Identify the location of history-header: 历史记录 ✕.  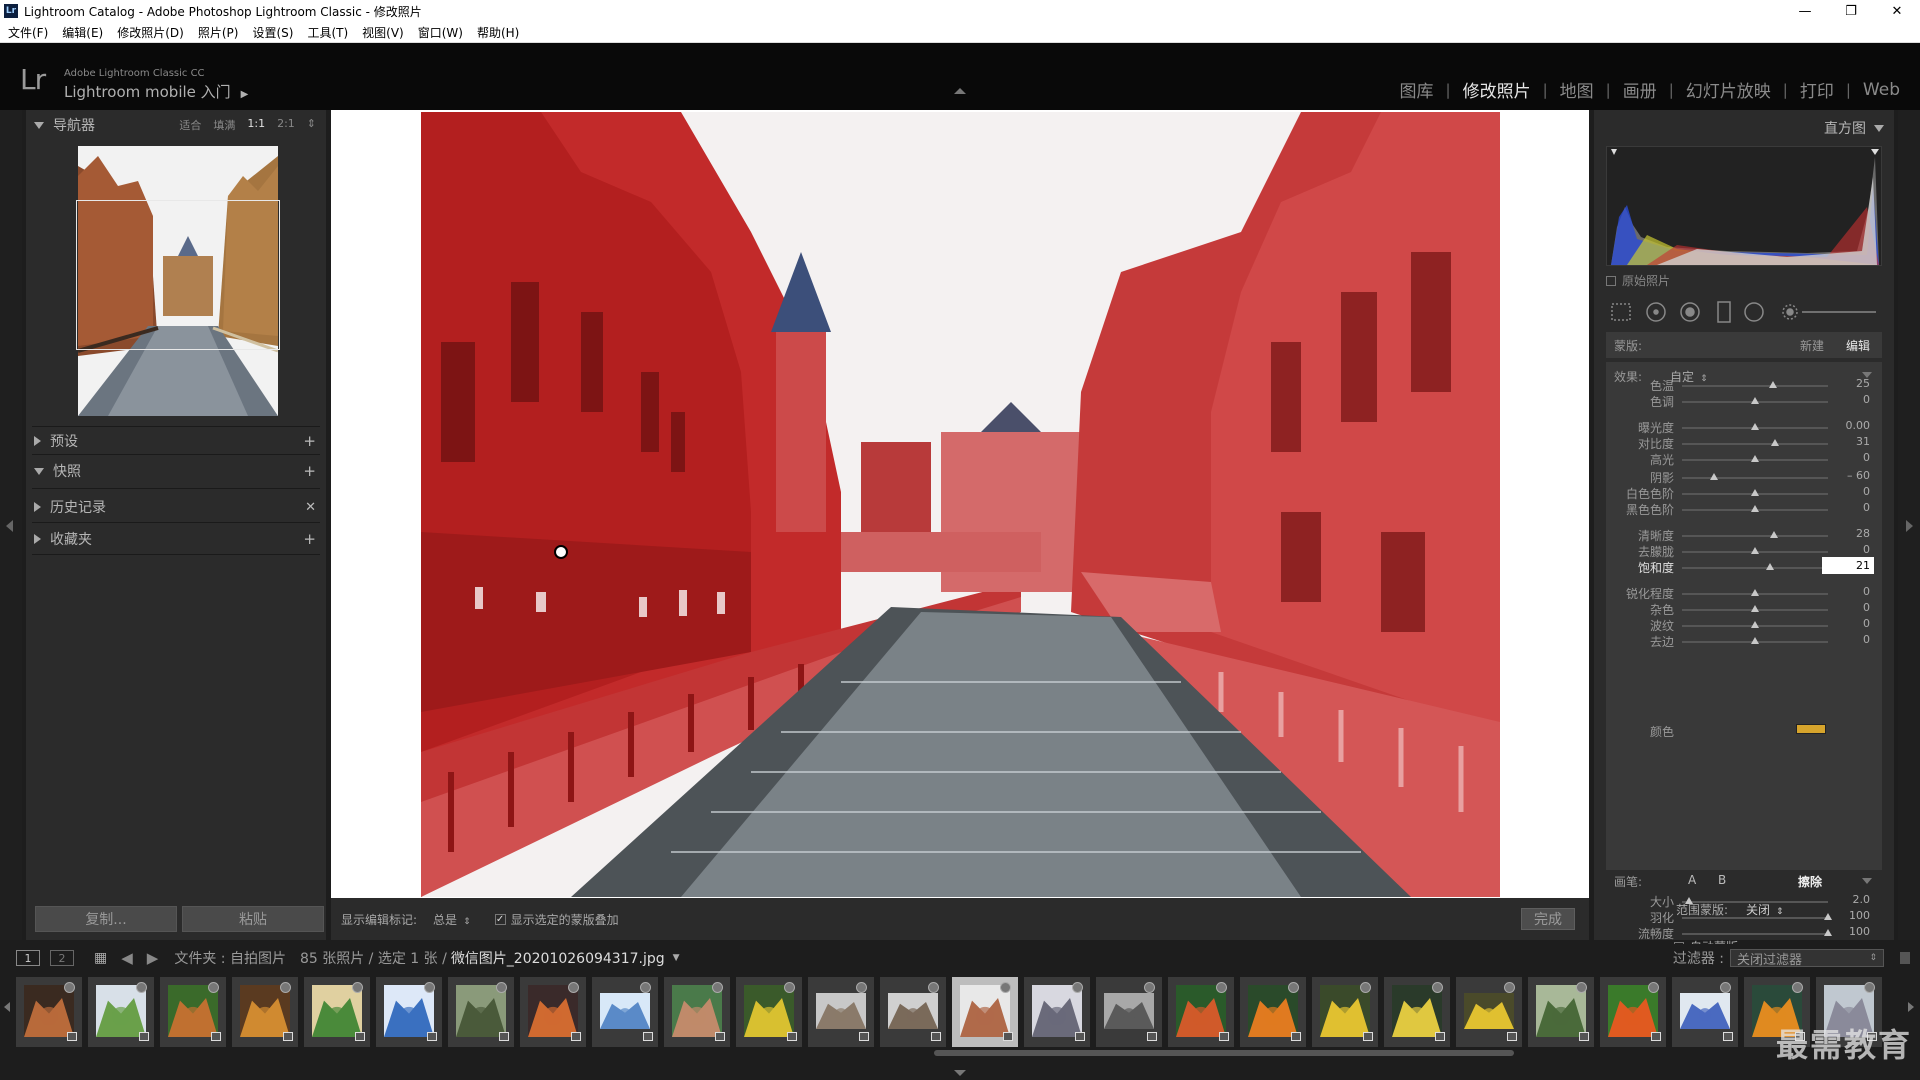
(176, 507).